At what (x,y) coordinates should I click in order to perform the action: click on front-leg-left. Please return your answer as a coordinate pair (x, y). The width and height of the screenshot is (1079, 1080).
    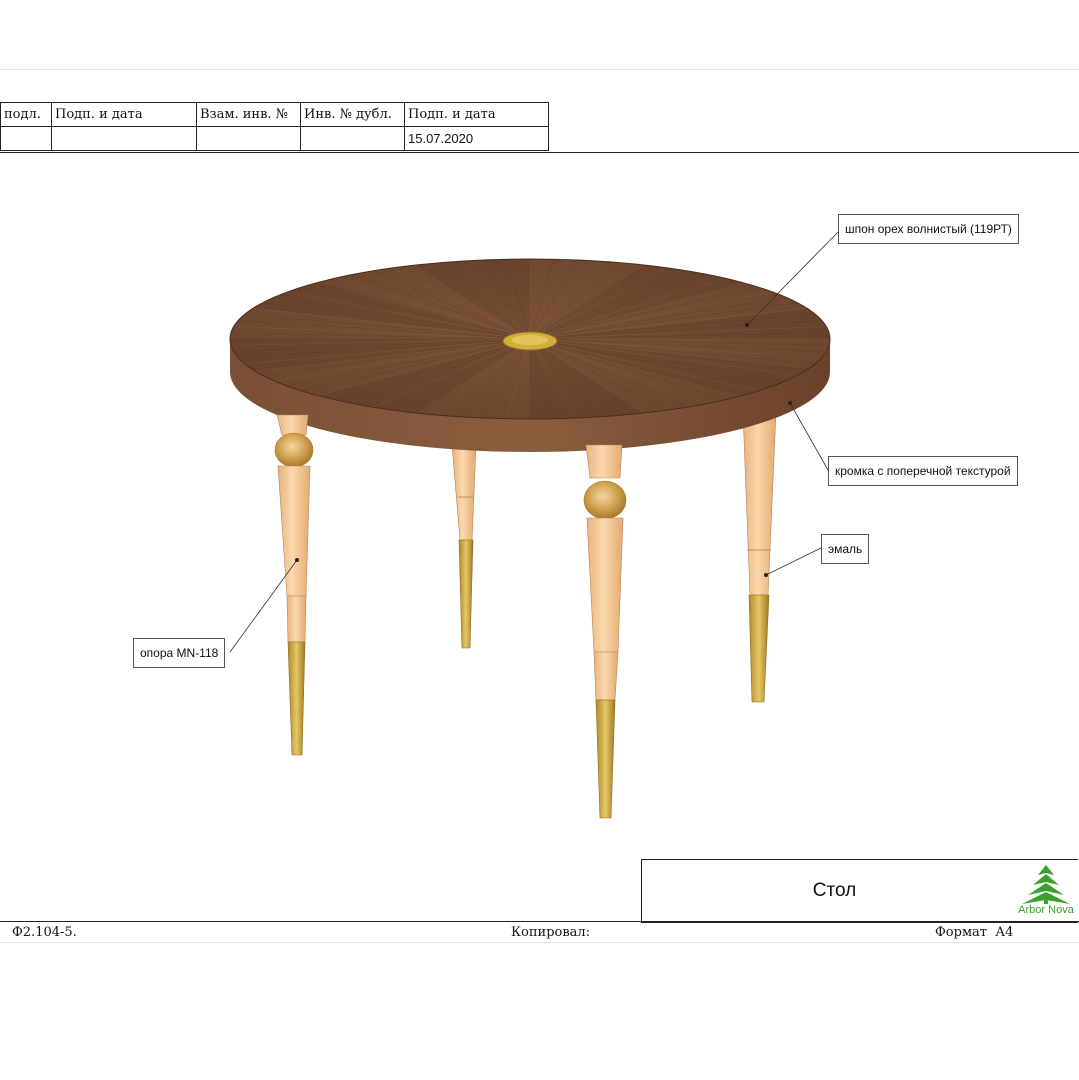
    Looking at the image, I should click on (294, 585).